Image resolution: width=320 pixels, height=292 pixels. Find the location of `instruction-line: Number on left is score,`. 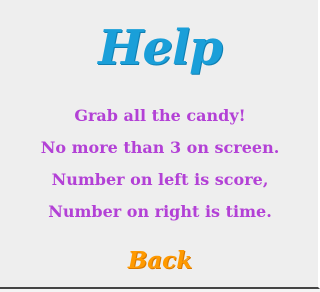

instruction-line: Number on left is score, is located at coordinates (160, 179).